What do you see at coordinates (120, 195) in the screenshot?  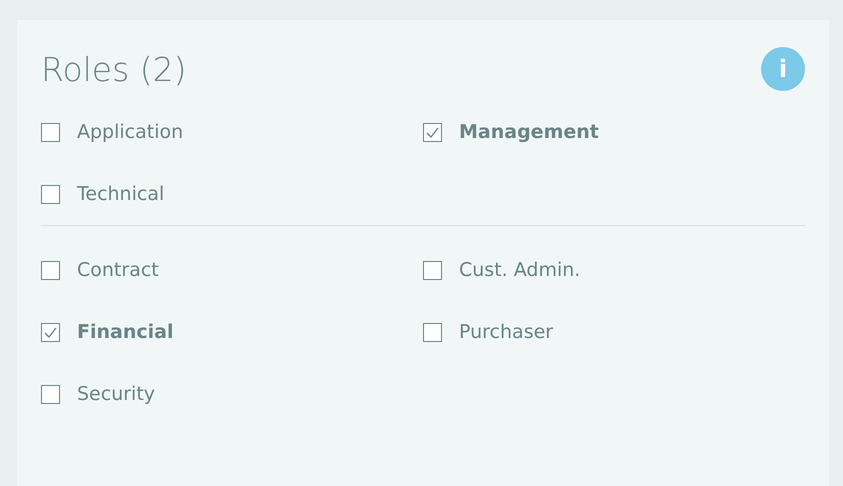 I see `role-label: Technical` at bounding box center [120, 195].